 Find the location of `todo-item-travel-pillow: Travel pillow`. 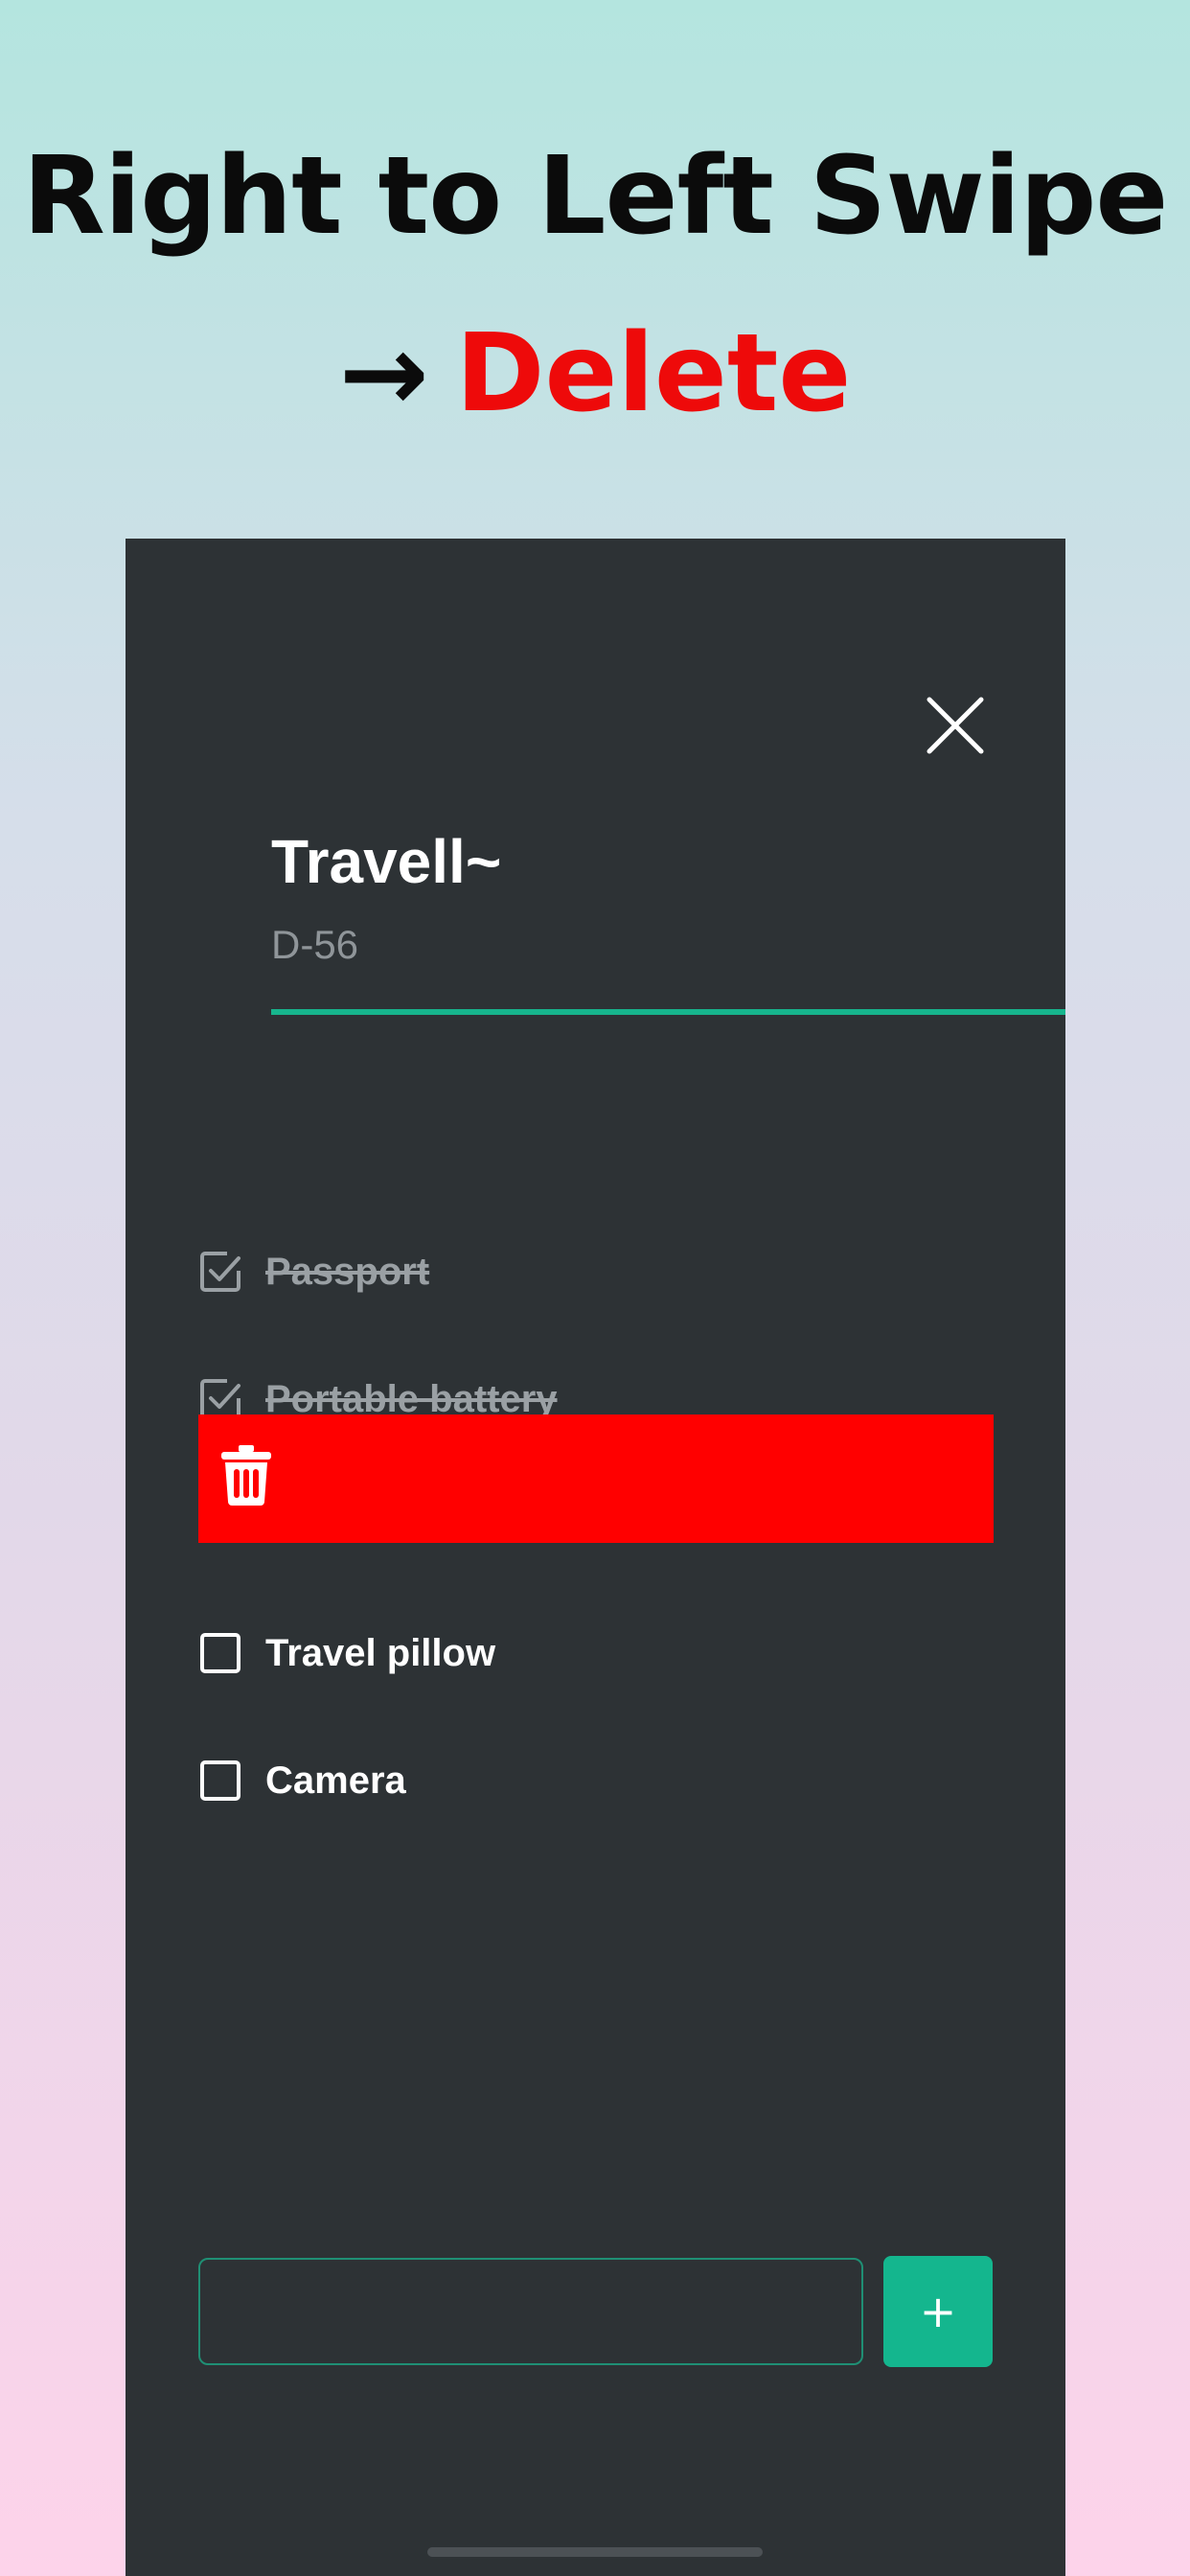

todo-item-travel-pillow: Travel pillow is located at coordinates (596, 1653).